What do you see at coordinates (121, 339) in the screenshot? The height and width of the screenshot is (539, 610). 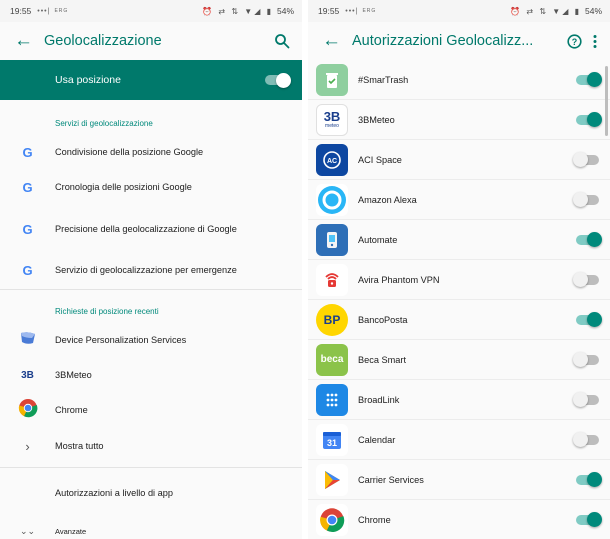 I see `recent-label: Device Personalization Services` at bounding box center [121, 339].